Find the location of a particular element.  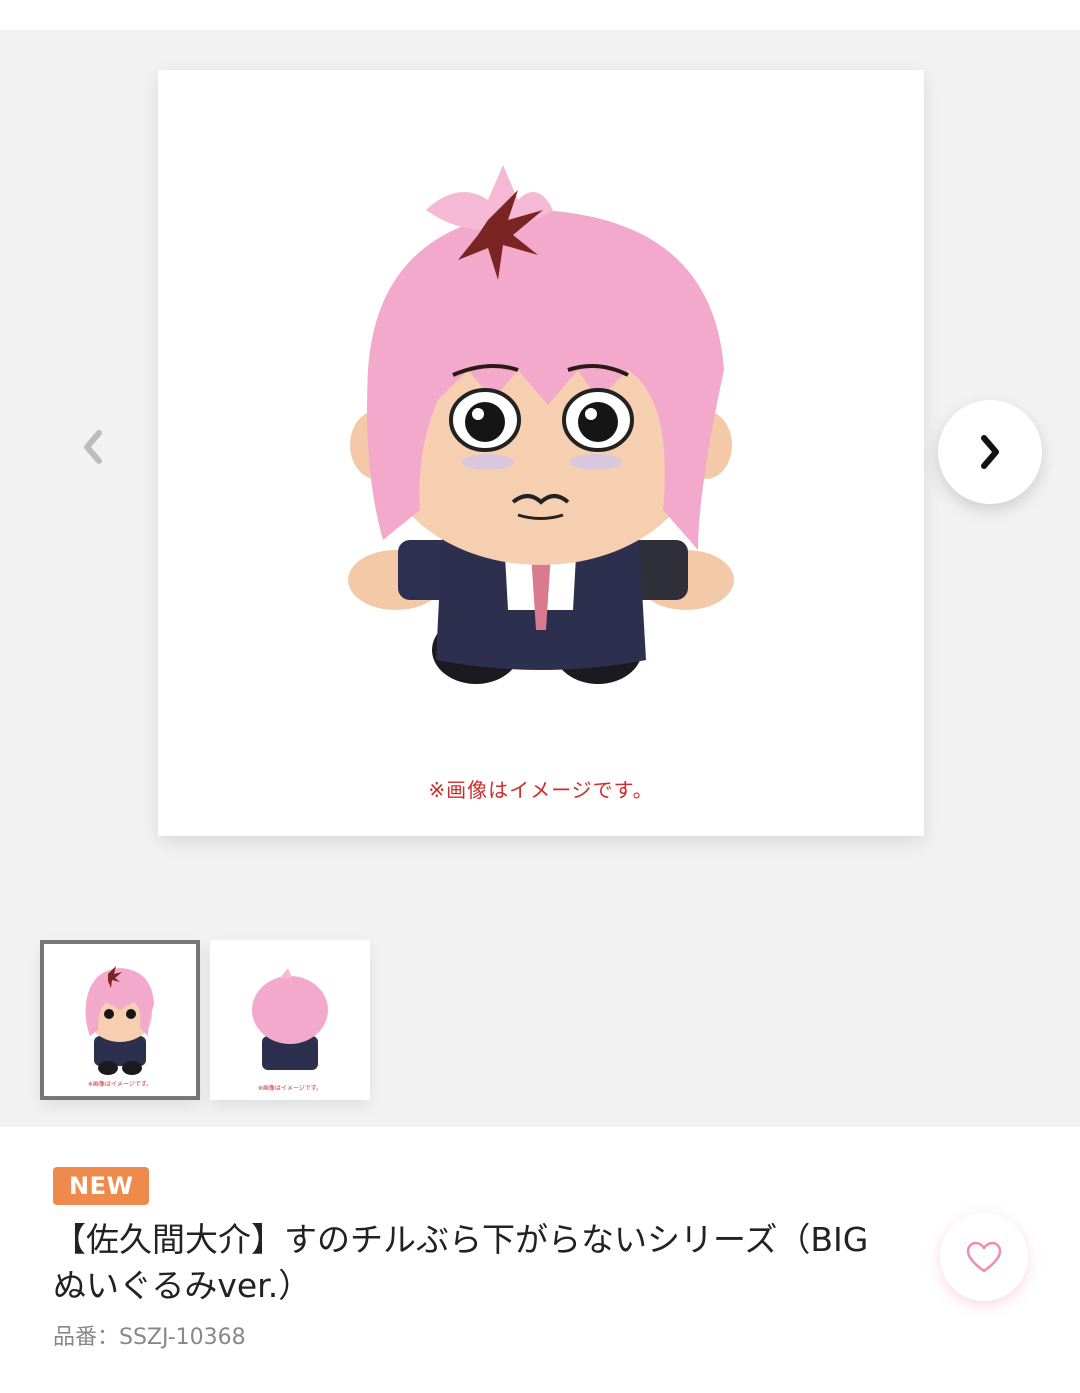

favorite-button is located at coordinates (984, 1257).